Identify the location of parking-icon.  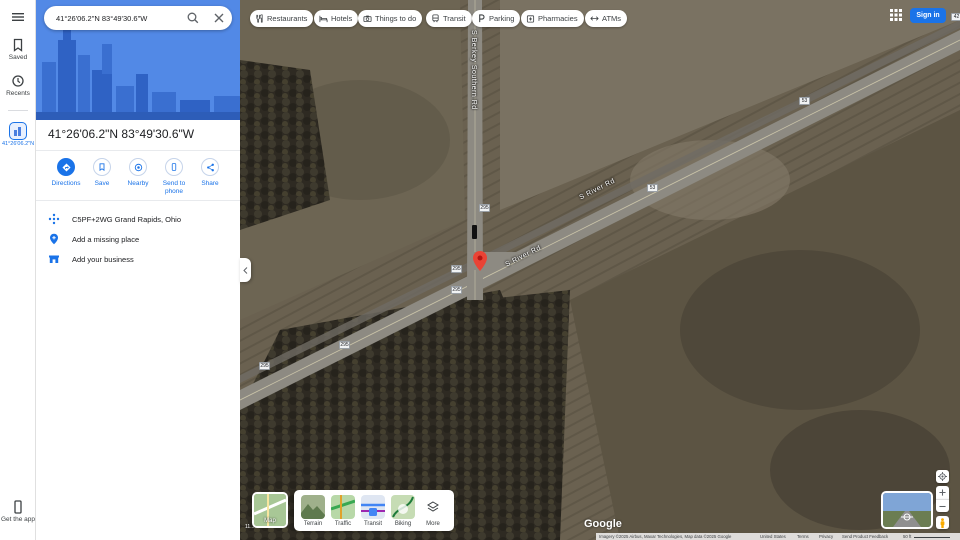
(482, 18).